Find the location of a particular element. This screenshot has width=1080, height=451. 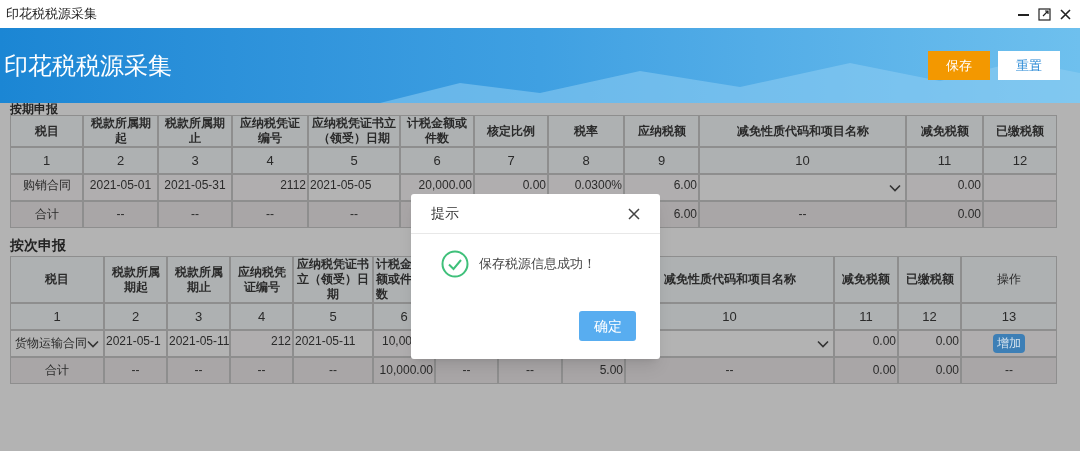

section-title: 按期申报 is located at coordinates (34, 109).